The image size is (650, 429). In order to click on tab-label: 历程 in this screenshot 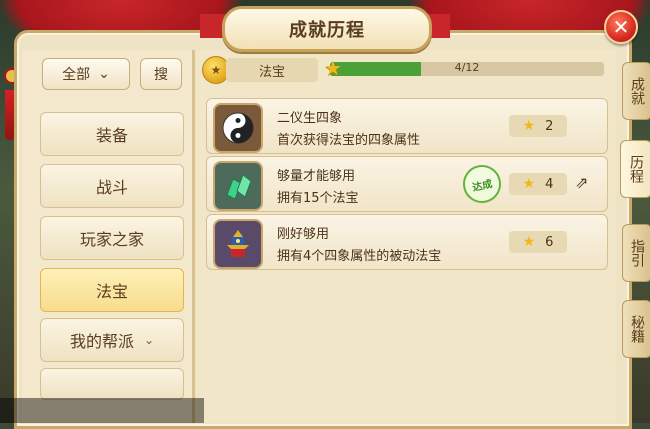, I will do `click(636, 169)`.